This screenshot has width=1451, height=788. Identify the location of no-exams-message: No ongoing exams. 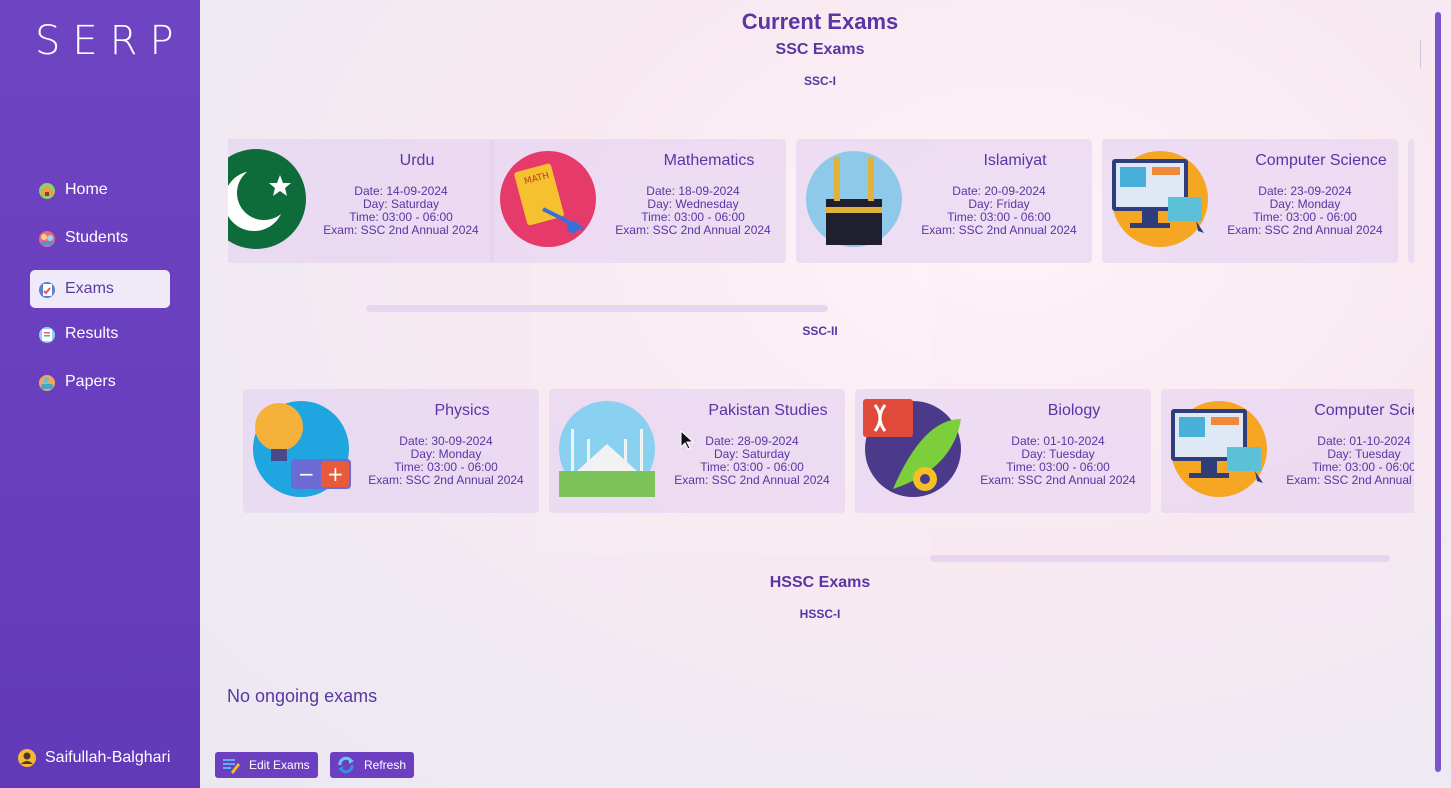
(302, 696).